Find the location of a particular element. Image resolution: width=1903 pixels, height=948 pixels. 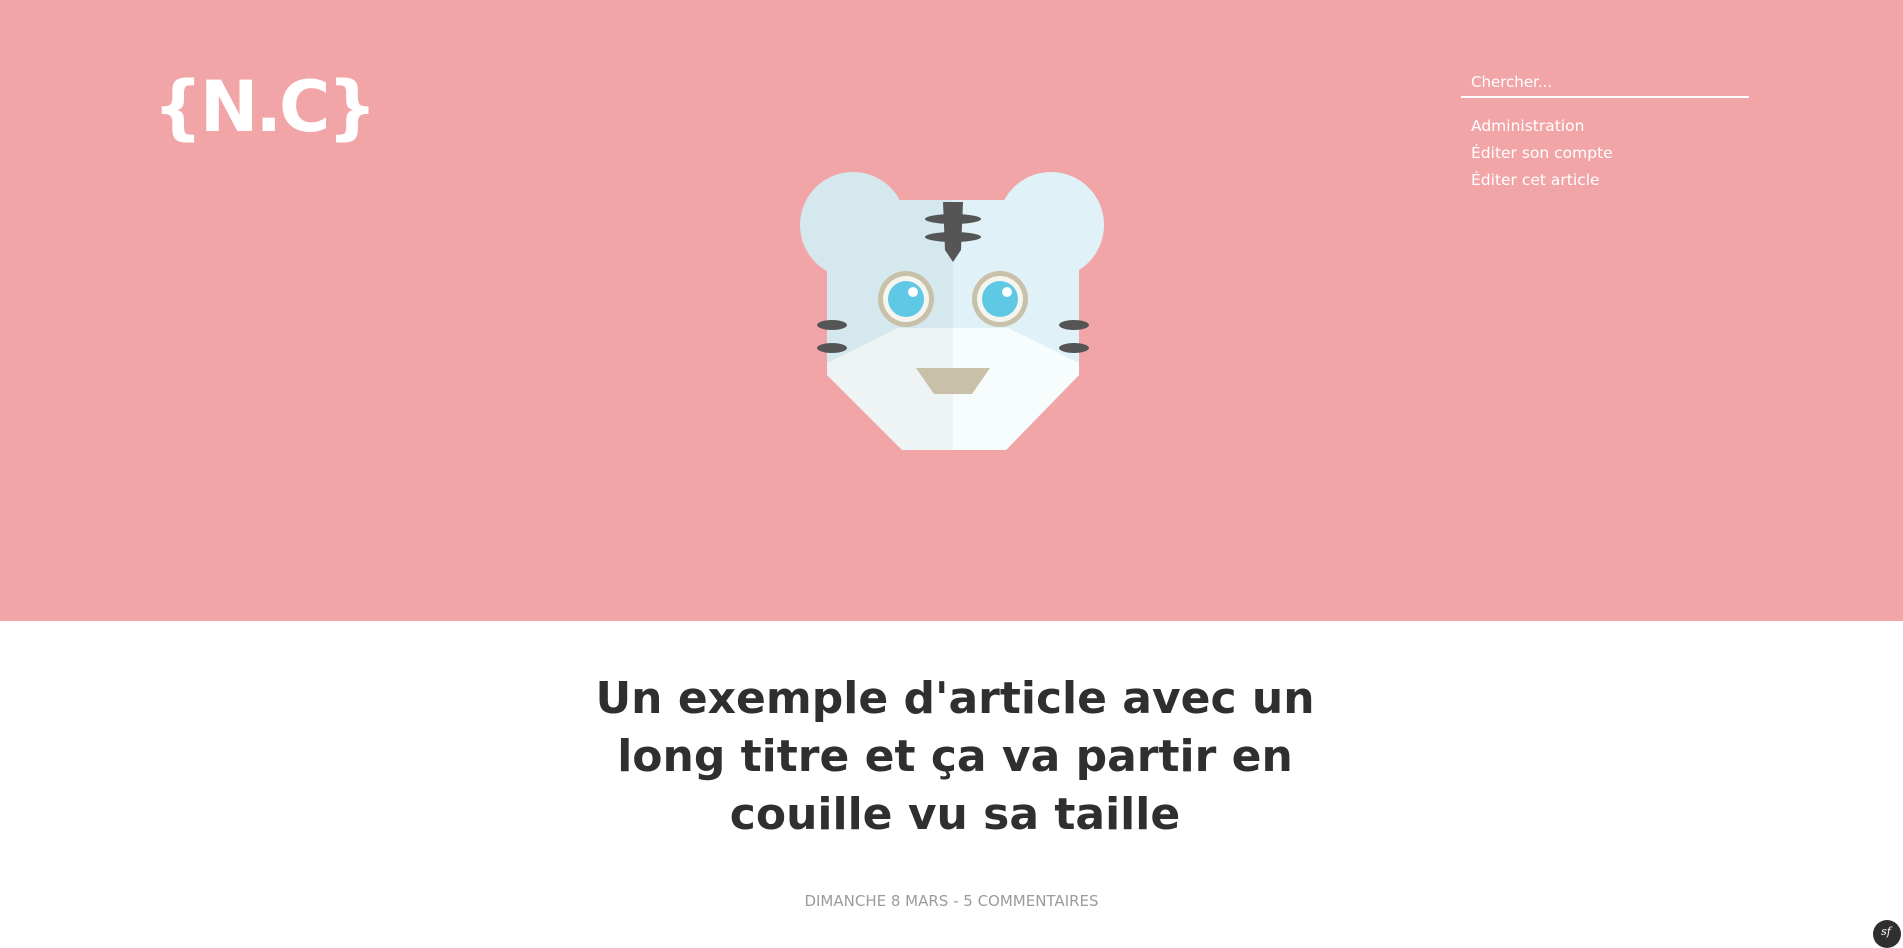

user-menu-item: Administration is located at coordinates (1542, 126).